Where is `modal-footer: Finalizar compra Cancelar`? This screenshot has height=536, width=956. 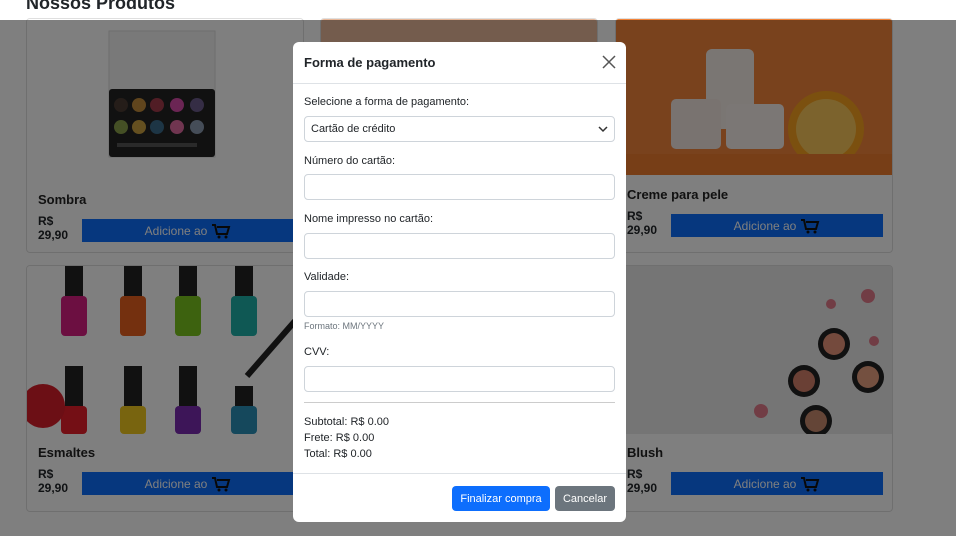
modal-footer: Finalizar compra Cancelar is located at coordinates (459, 497).